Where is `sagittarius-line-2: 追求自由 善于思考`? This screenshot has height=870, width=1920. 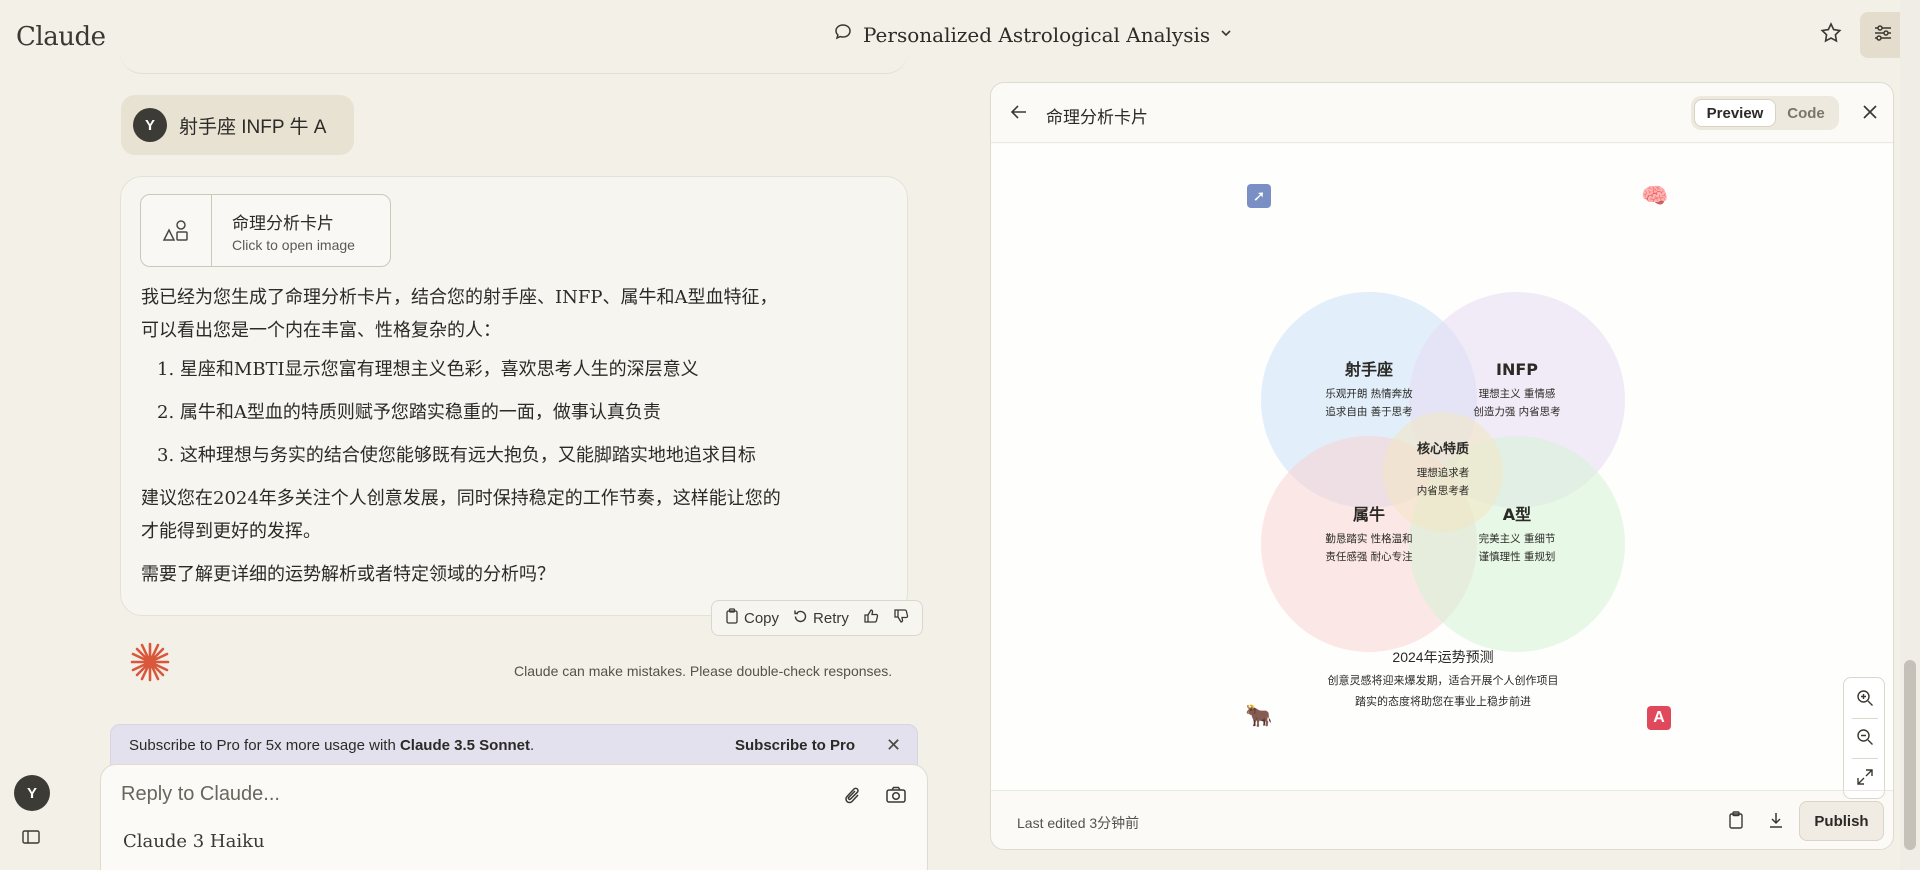 sagittarius-line-2: 追求自由 善于思考 is located at coordinates (1368, 411).